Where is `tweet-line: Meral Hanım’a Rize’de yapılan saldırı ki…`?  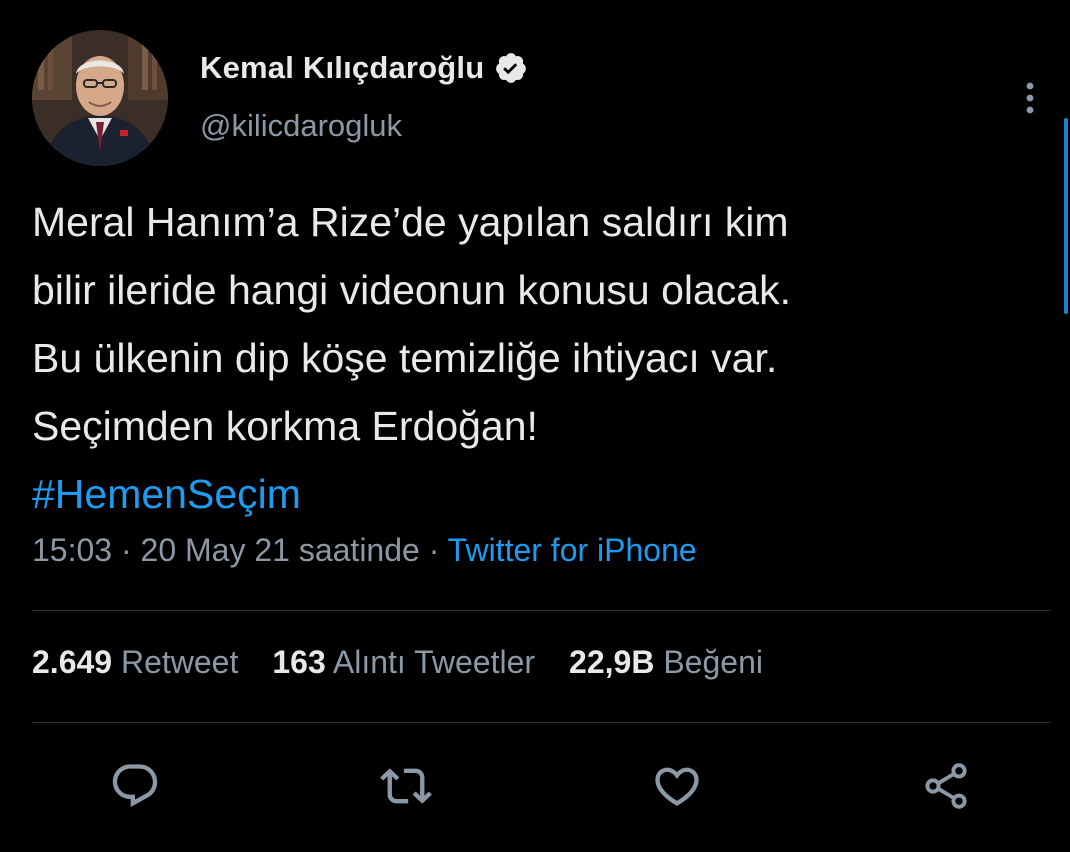 tweet-line: Meral Hanım’a Rize’de yapılan saldırı ki… is located at coordinates (410, 222).